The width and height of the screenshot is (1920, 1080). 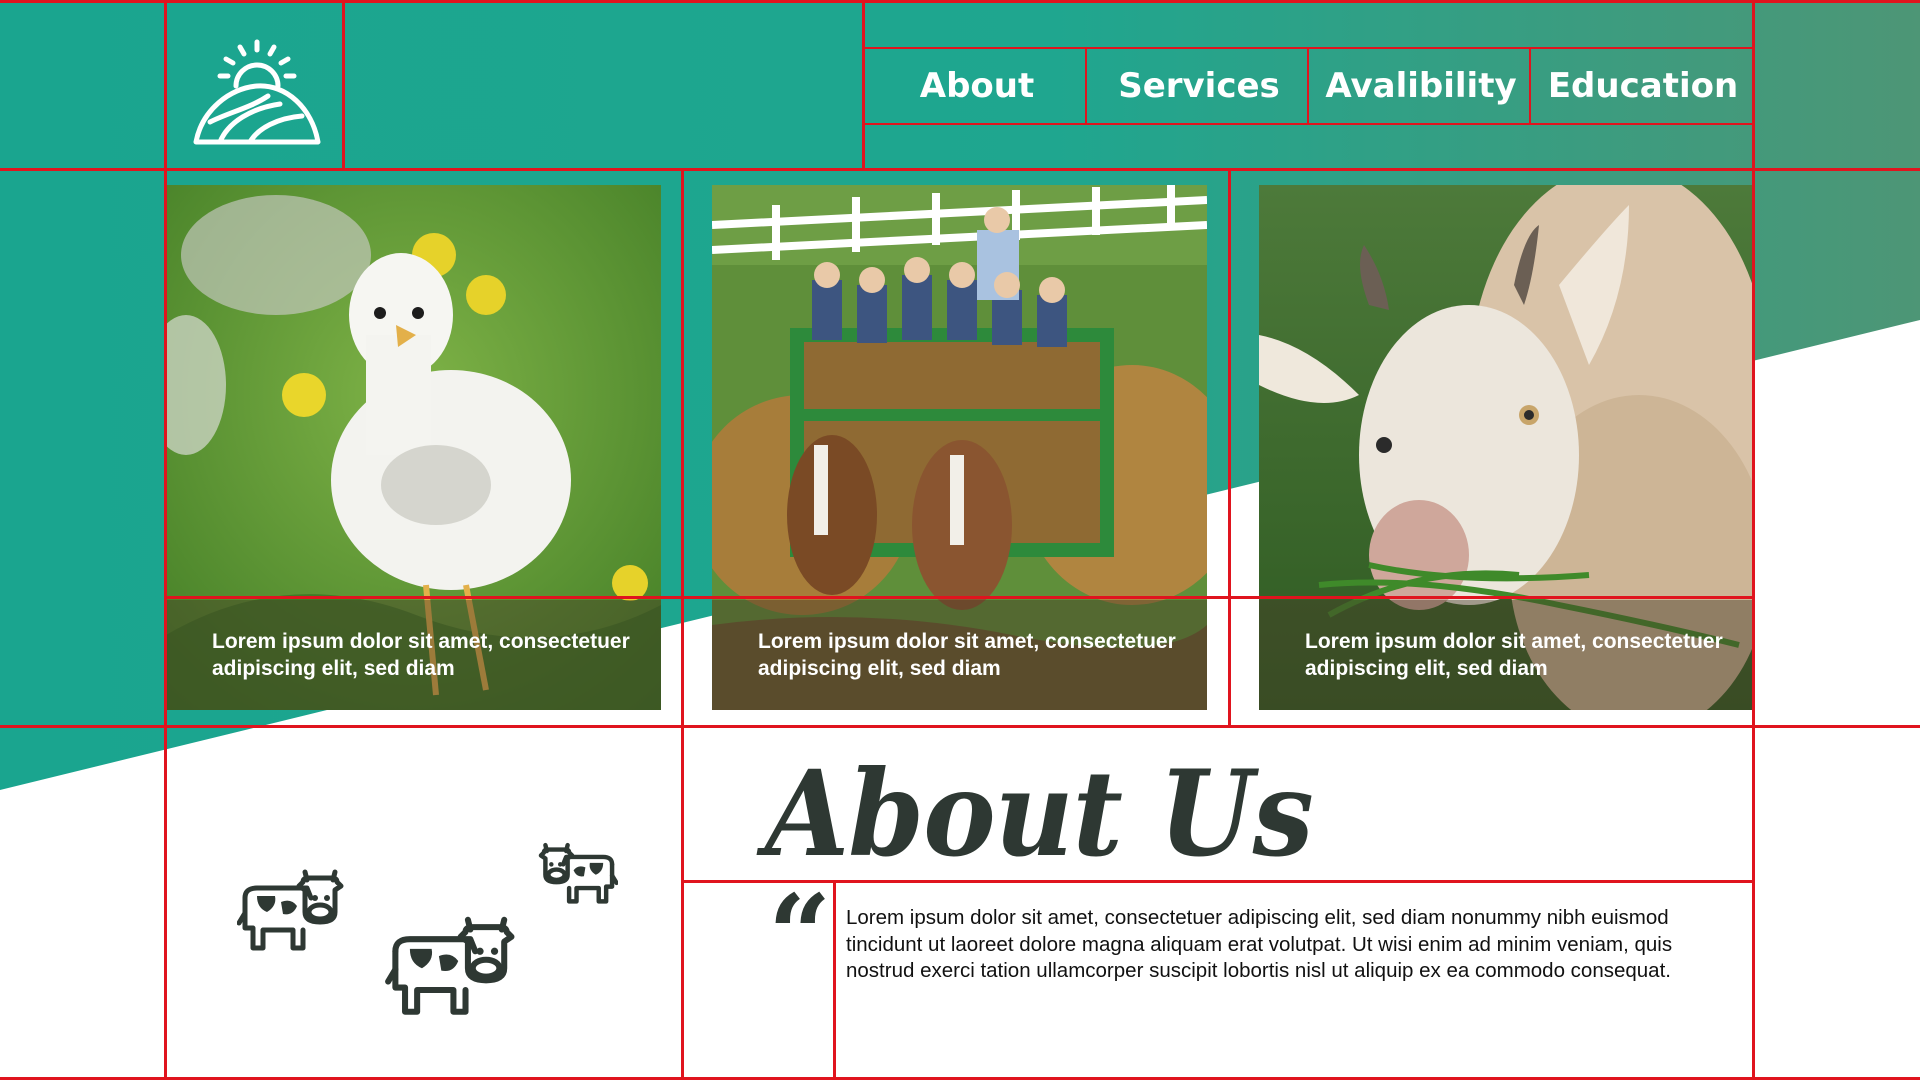 I want to click on nav-availability: Avalibility, so click(x=1421, y=86).